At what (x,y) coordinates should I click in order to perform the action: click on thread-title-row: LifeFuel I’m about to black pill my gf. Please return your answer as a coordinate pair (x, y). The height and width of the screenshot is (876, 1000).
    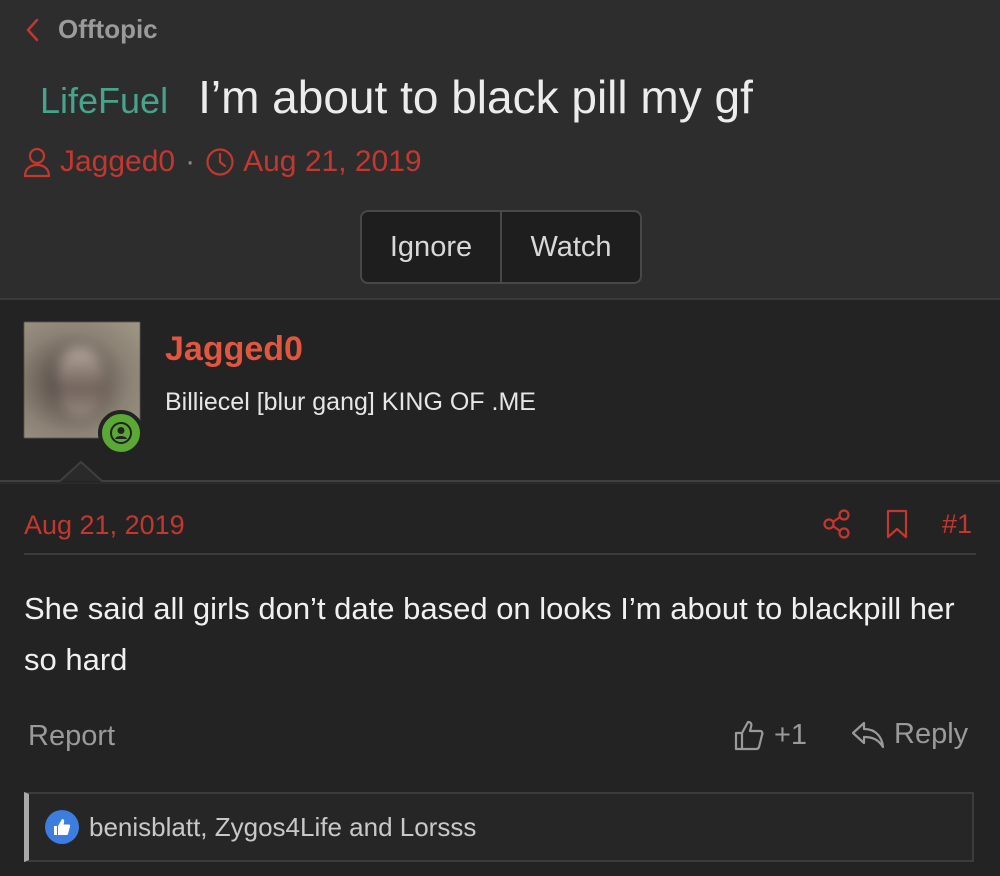
    Looking at the image, I should click on (396, 97).